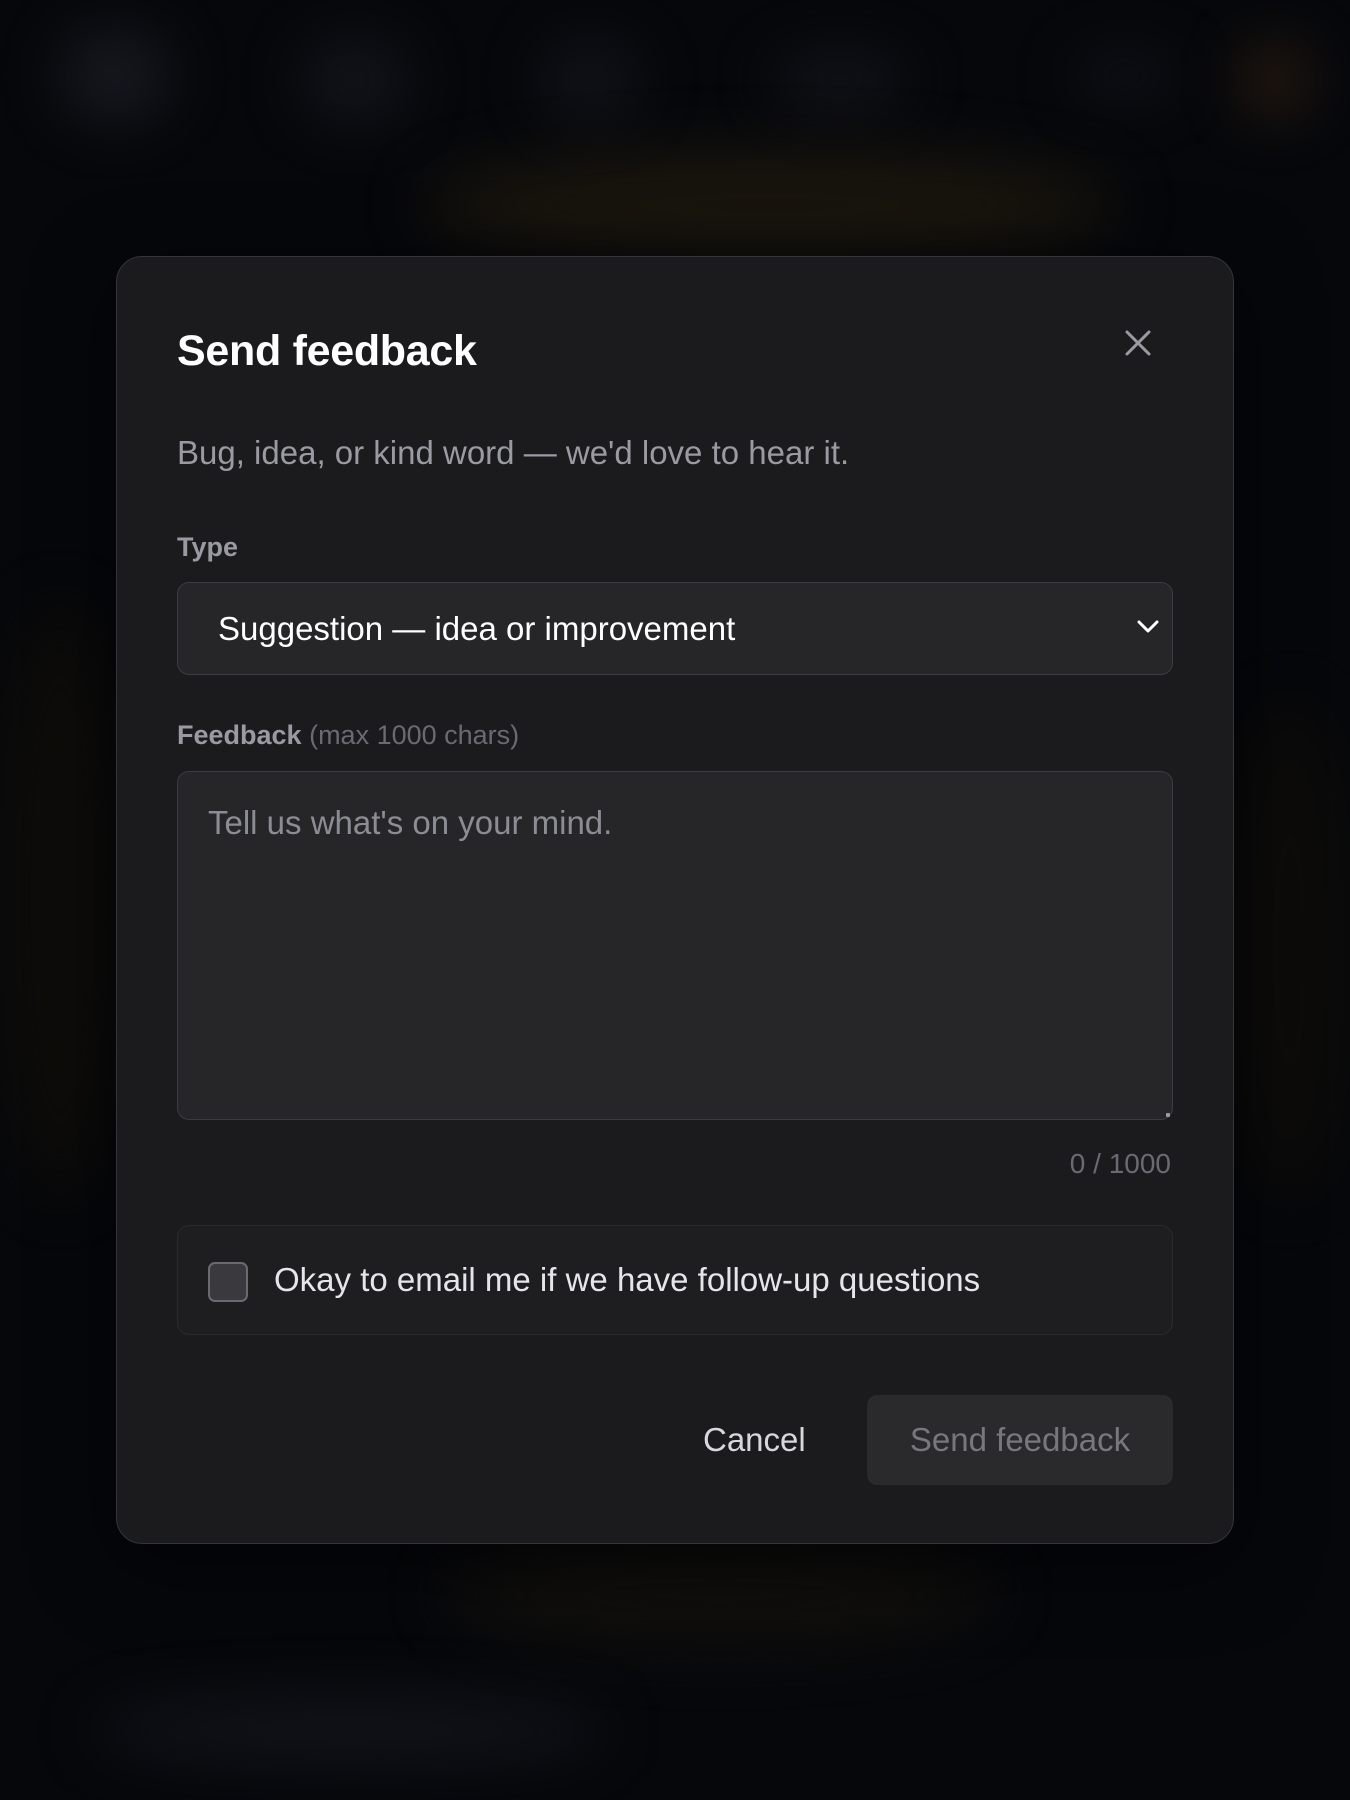  Describe the element at coordinates (410, 822) in the screenshot. I see `feedback-placeholder: Tell us what's on your mind.` at that location.